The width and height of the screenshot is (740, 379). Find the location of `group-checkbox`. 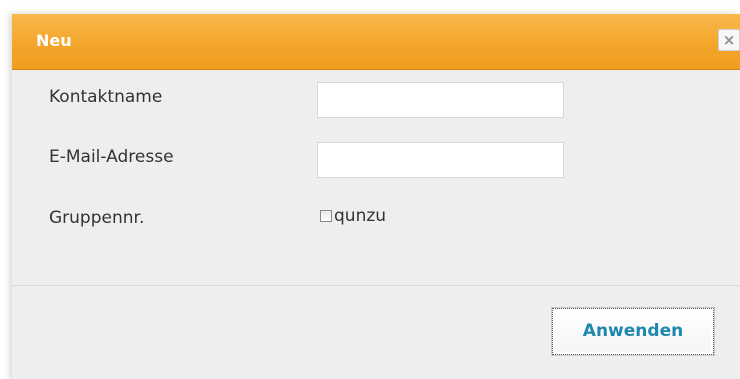

group-checkbox is located at coordinates (326, 216).